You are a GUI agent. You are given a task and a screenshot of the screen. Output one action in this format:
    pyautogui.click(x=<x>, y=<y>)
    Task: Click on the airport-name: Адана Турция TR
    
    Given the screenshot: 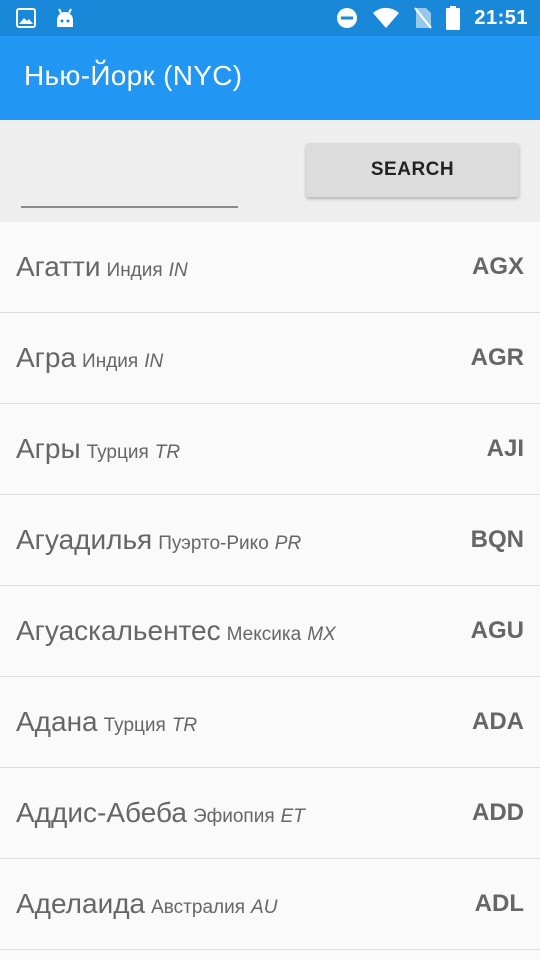 What is the action you would take?
    pyautogui.click(x=106, y=724)
    